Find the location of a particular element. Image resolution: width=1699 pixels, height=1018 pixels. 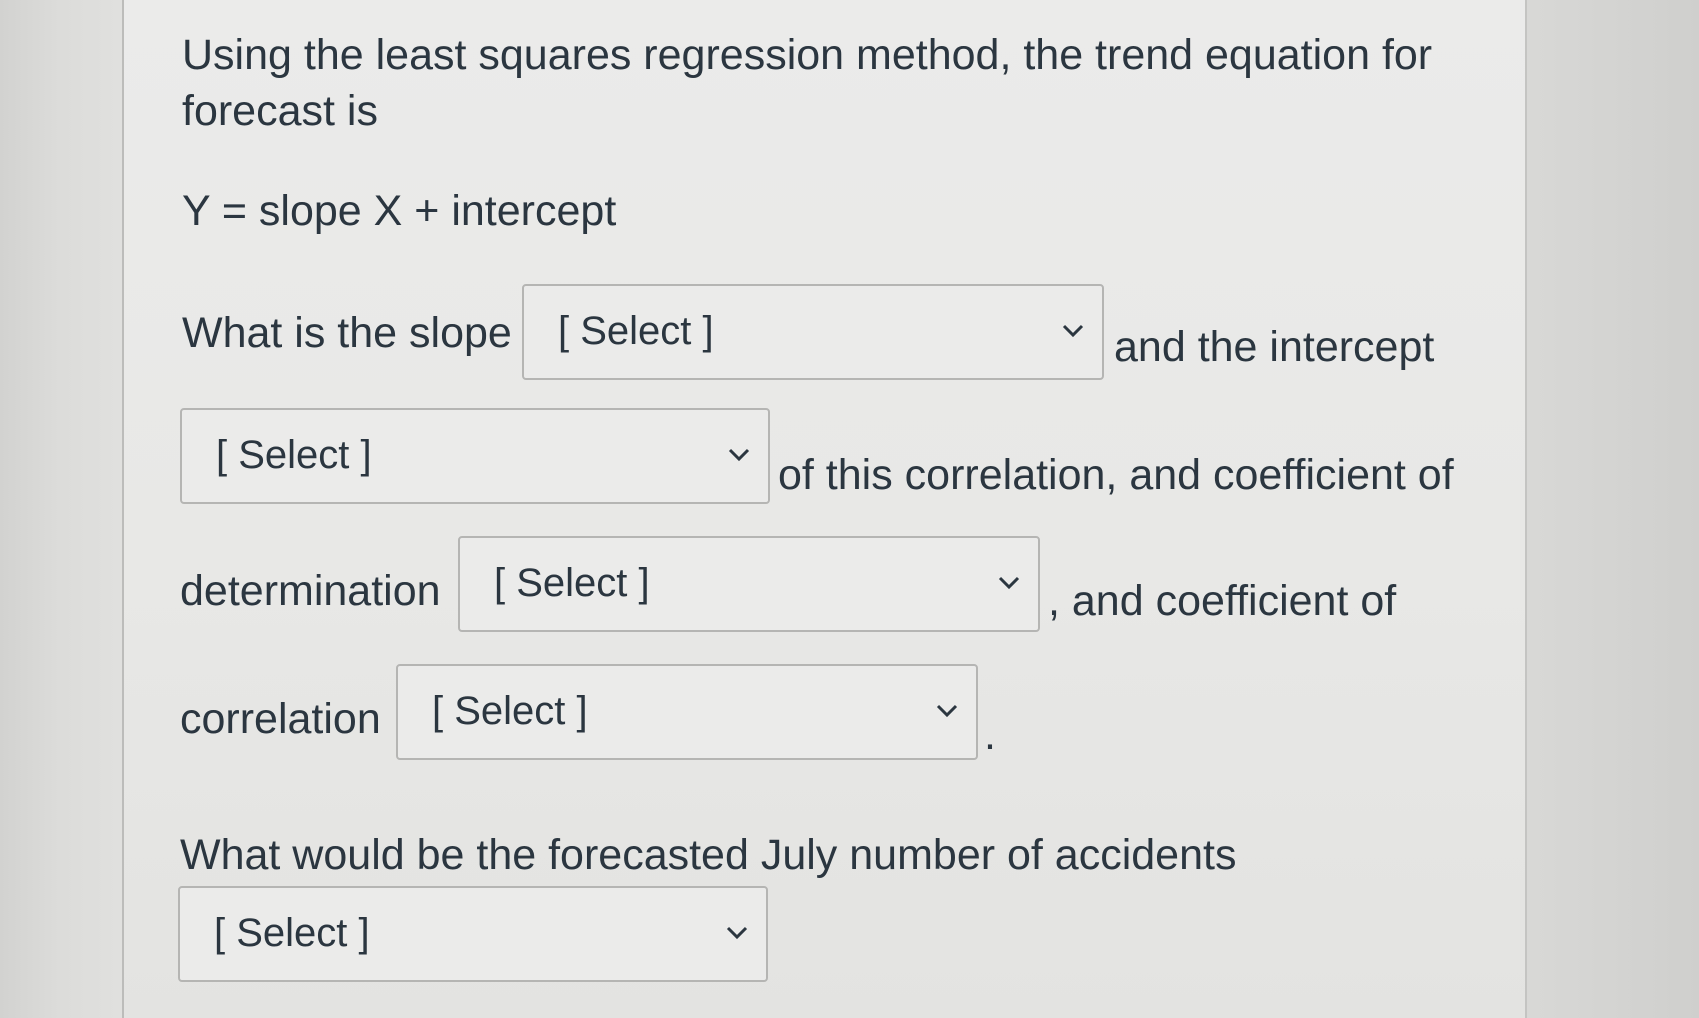

correlation-select-value: [ Select ] is located at coordinates (510, 711).